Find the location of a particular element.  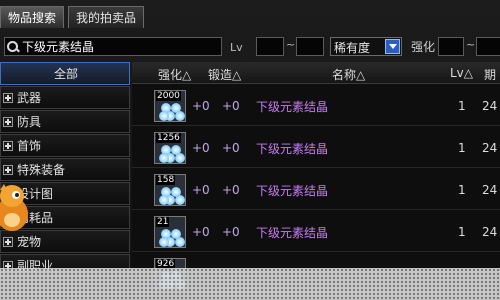

table-header: 强化△ 锻造△ 名称△ Lv△ 期 is located at coordinates (316, 73).